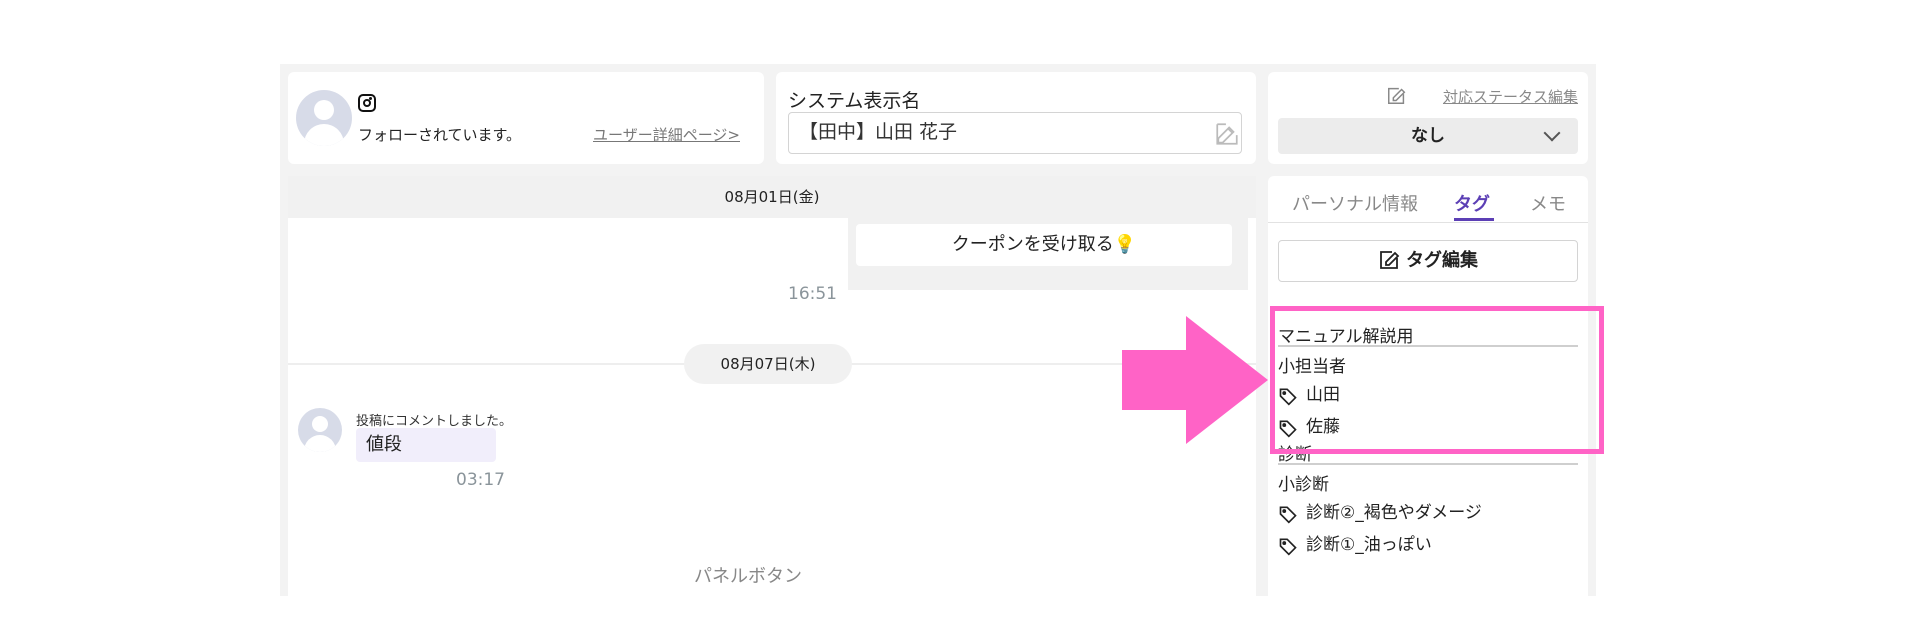  Describe the element at coordinates (1474, 219) in the screenshot. I see `active-tab-indicator` at that location.